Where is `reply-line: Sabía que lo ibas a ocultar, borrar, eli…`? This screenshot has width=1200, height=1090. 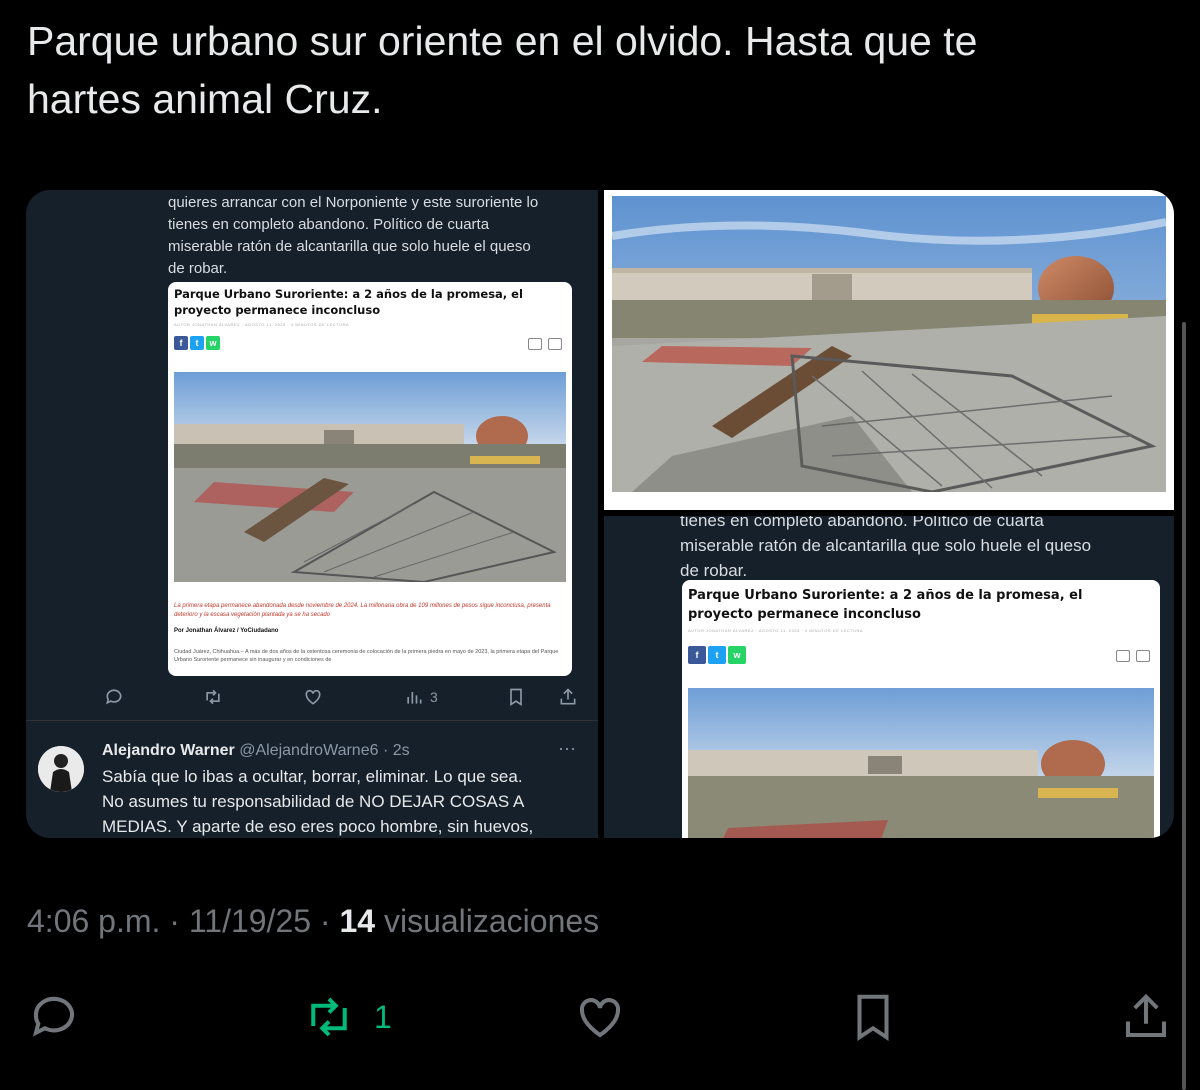
reply-line: Sabía que lo ibas a ocultar, borrar, eli… is located at coordinates (312, 776).